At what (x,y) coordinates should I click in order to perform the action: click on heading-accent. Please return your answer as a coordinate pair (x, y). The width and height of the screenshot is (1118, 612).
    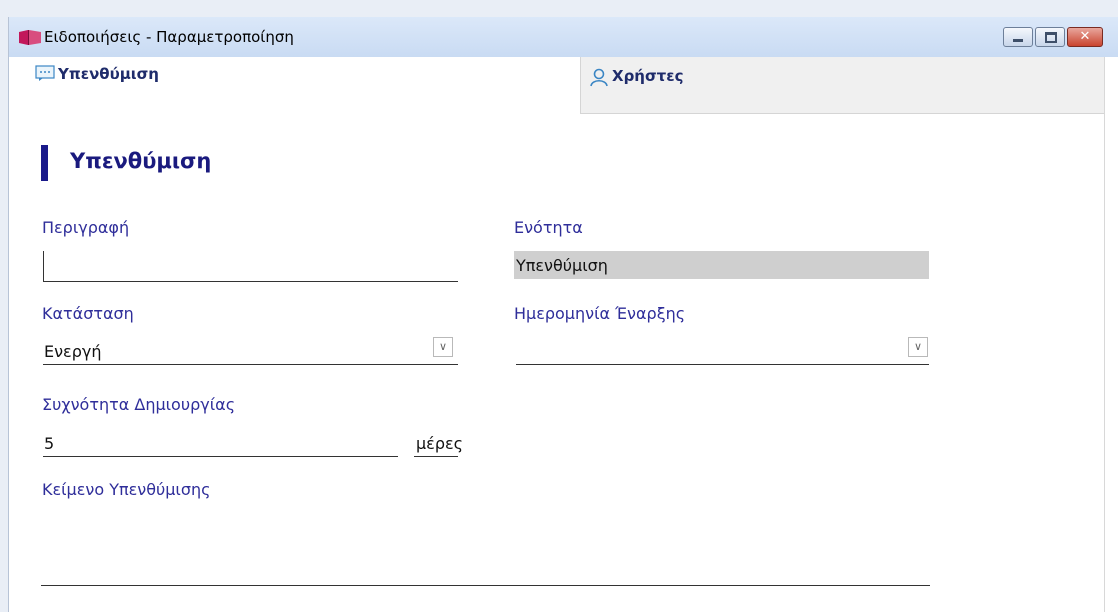
    Looking at the image, I should click on (44, 163).